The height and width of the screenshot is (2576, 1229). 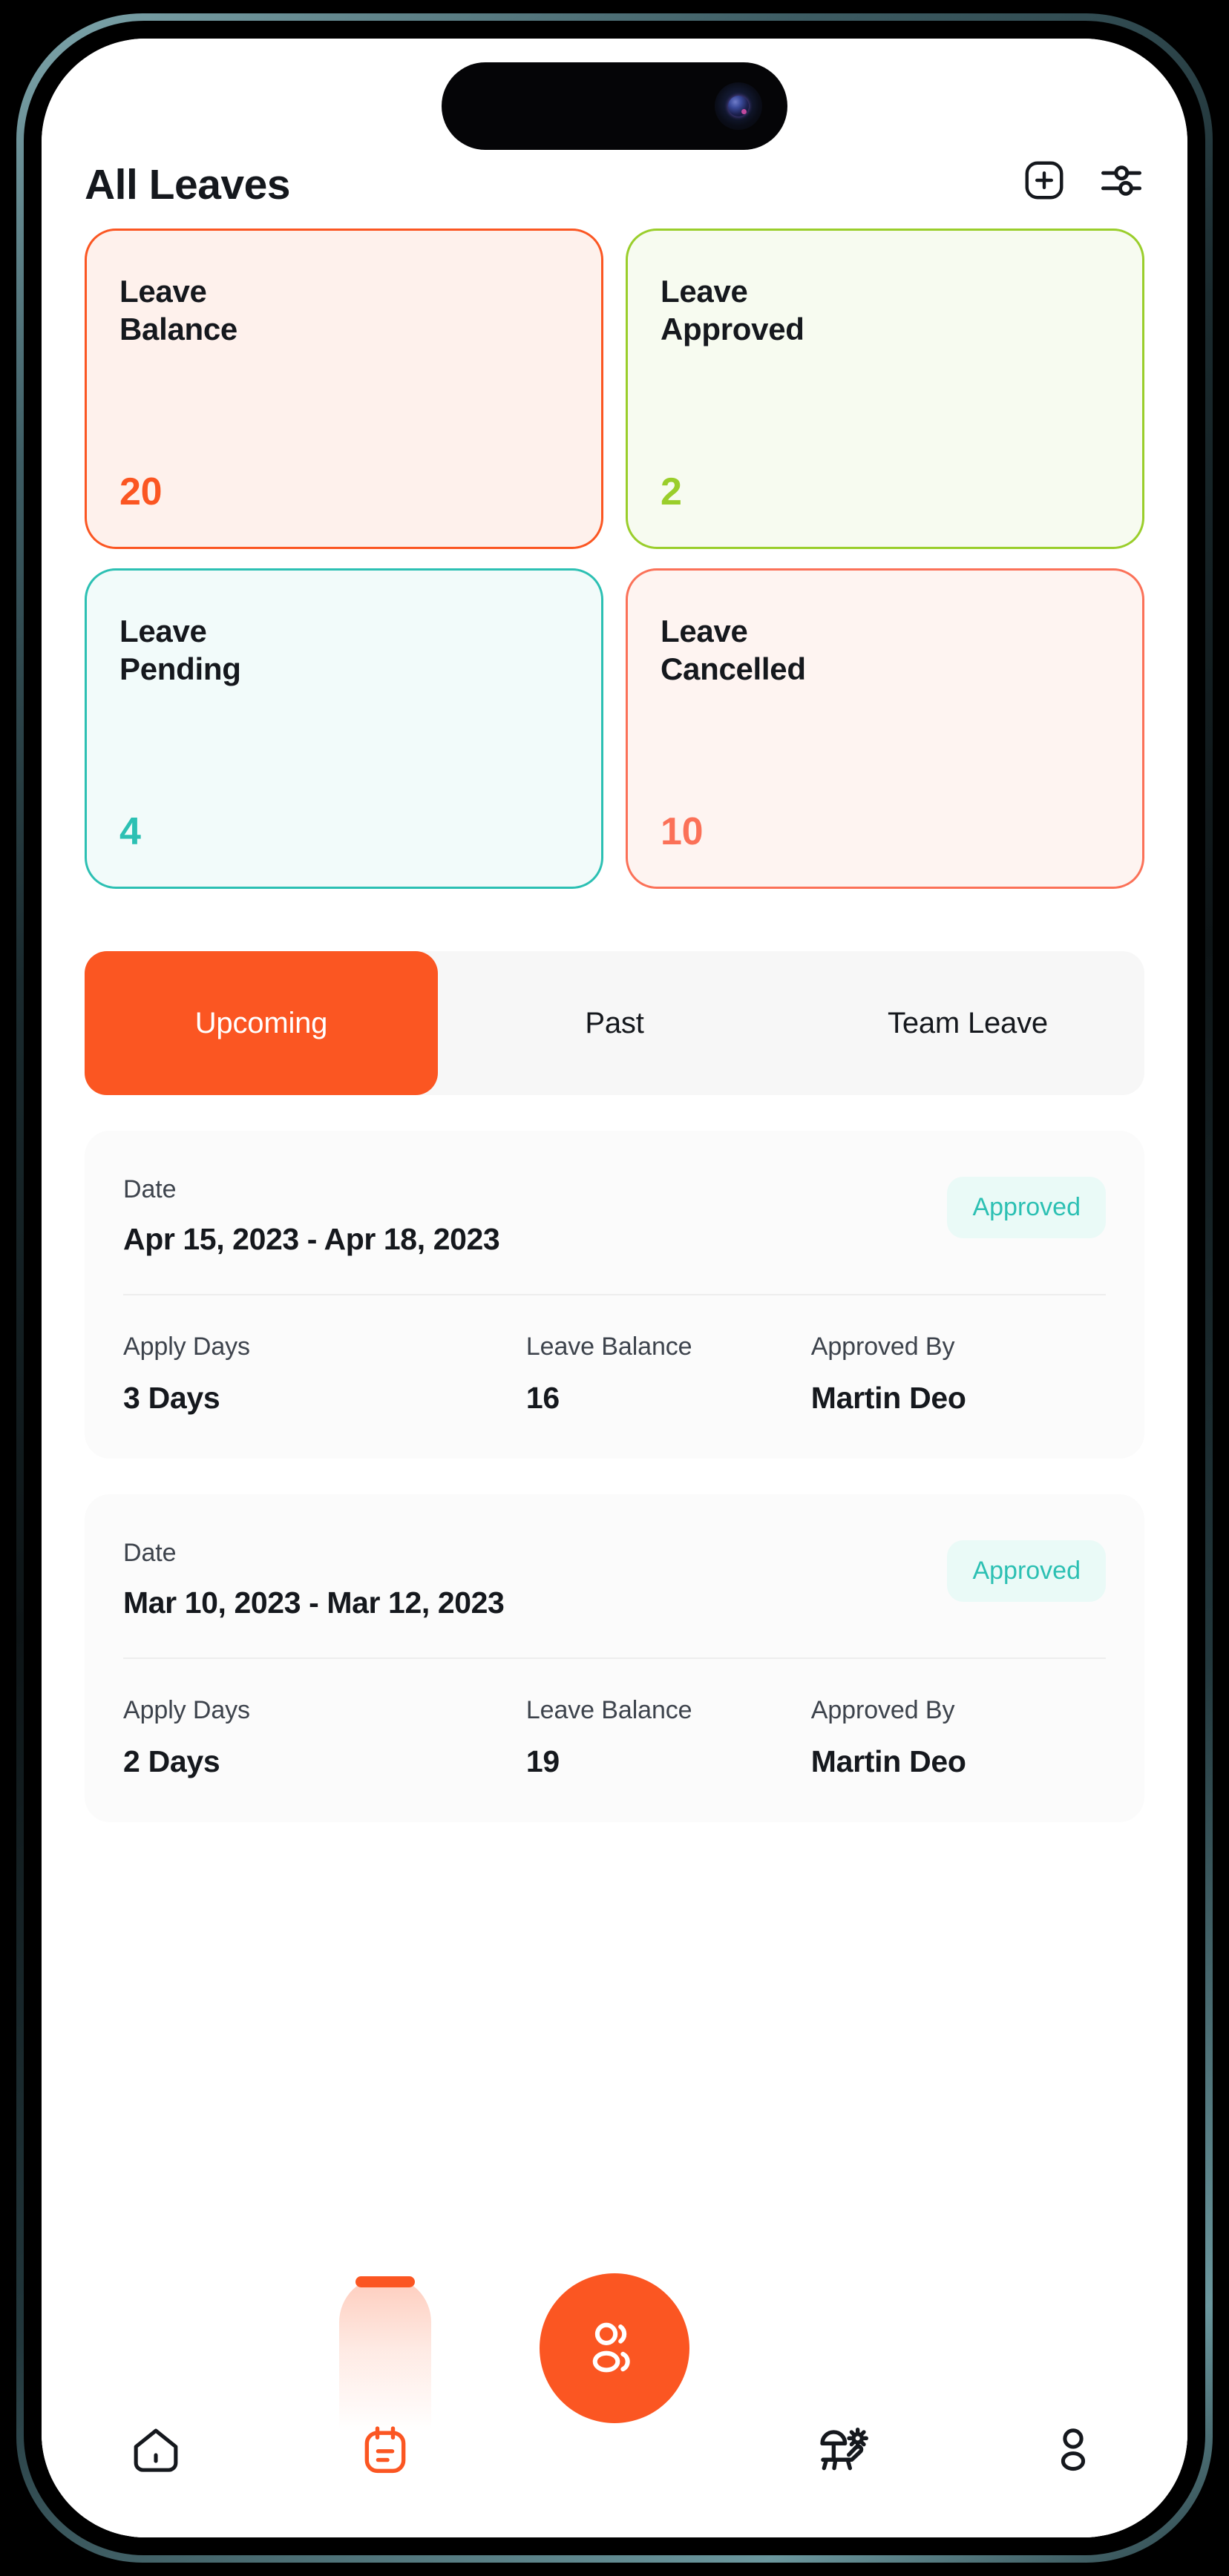 What do you see at coordinates (385, 2281) in the screenshot?
I see `active-indicator` at bounding box center [385, 2281].